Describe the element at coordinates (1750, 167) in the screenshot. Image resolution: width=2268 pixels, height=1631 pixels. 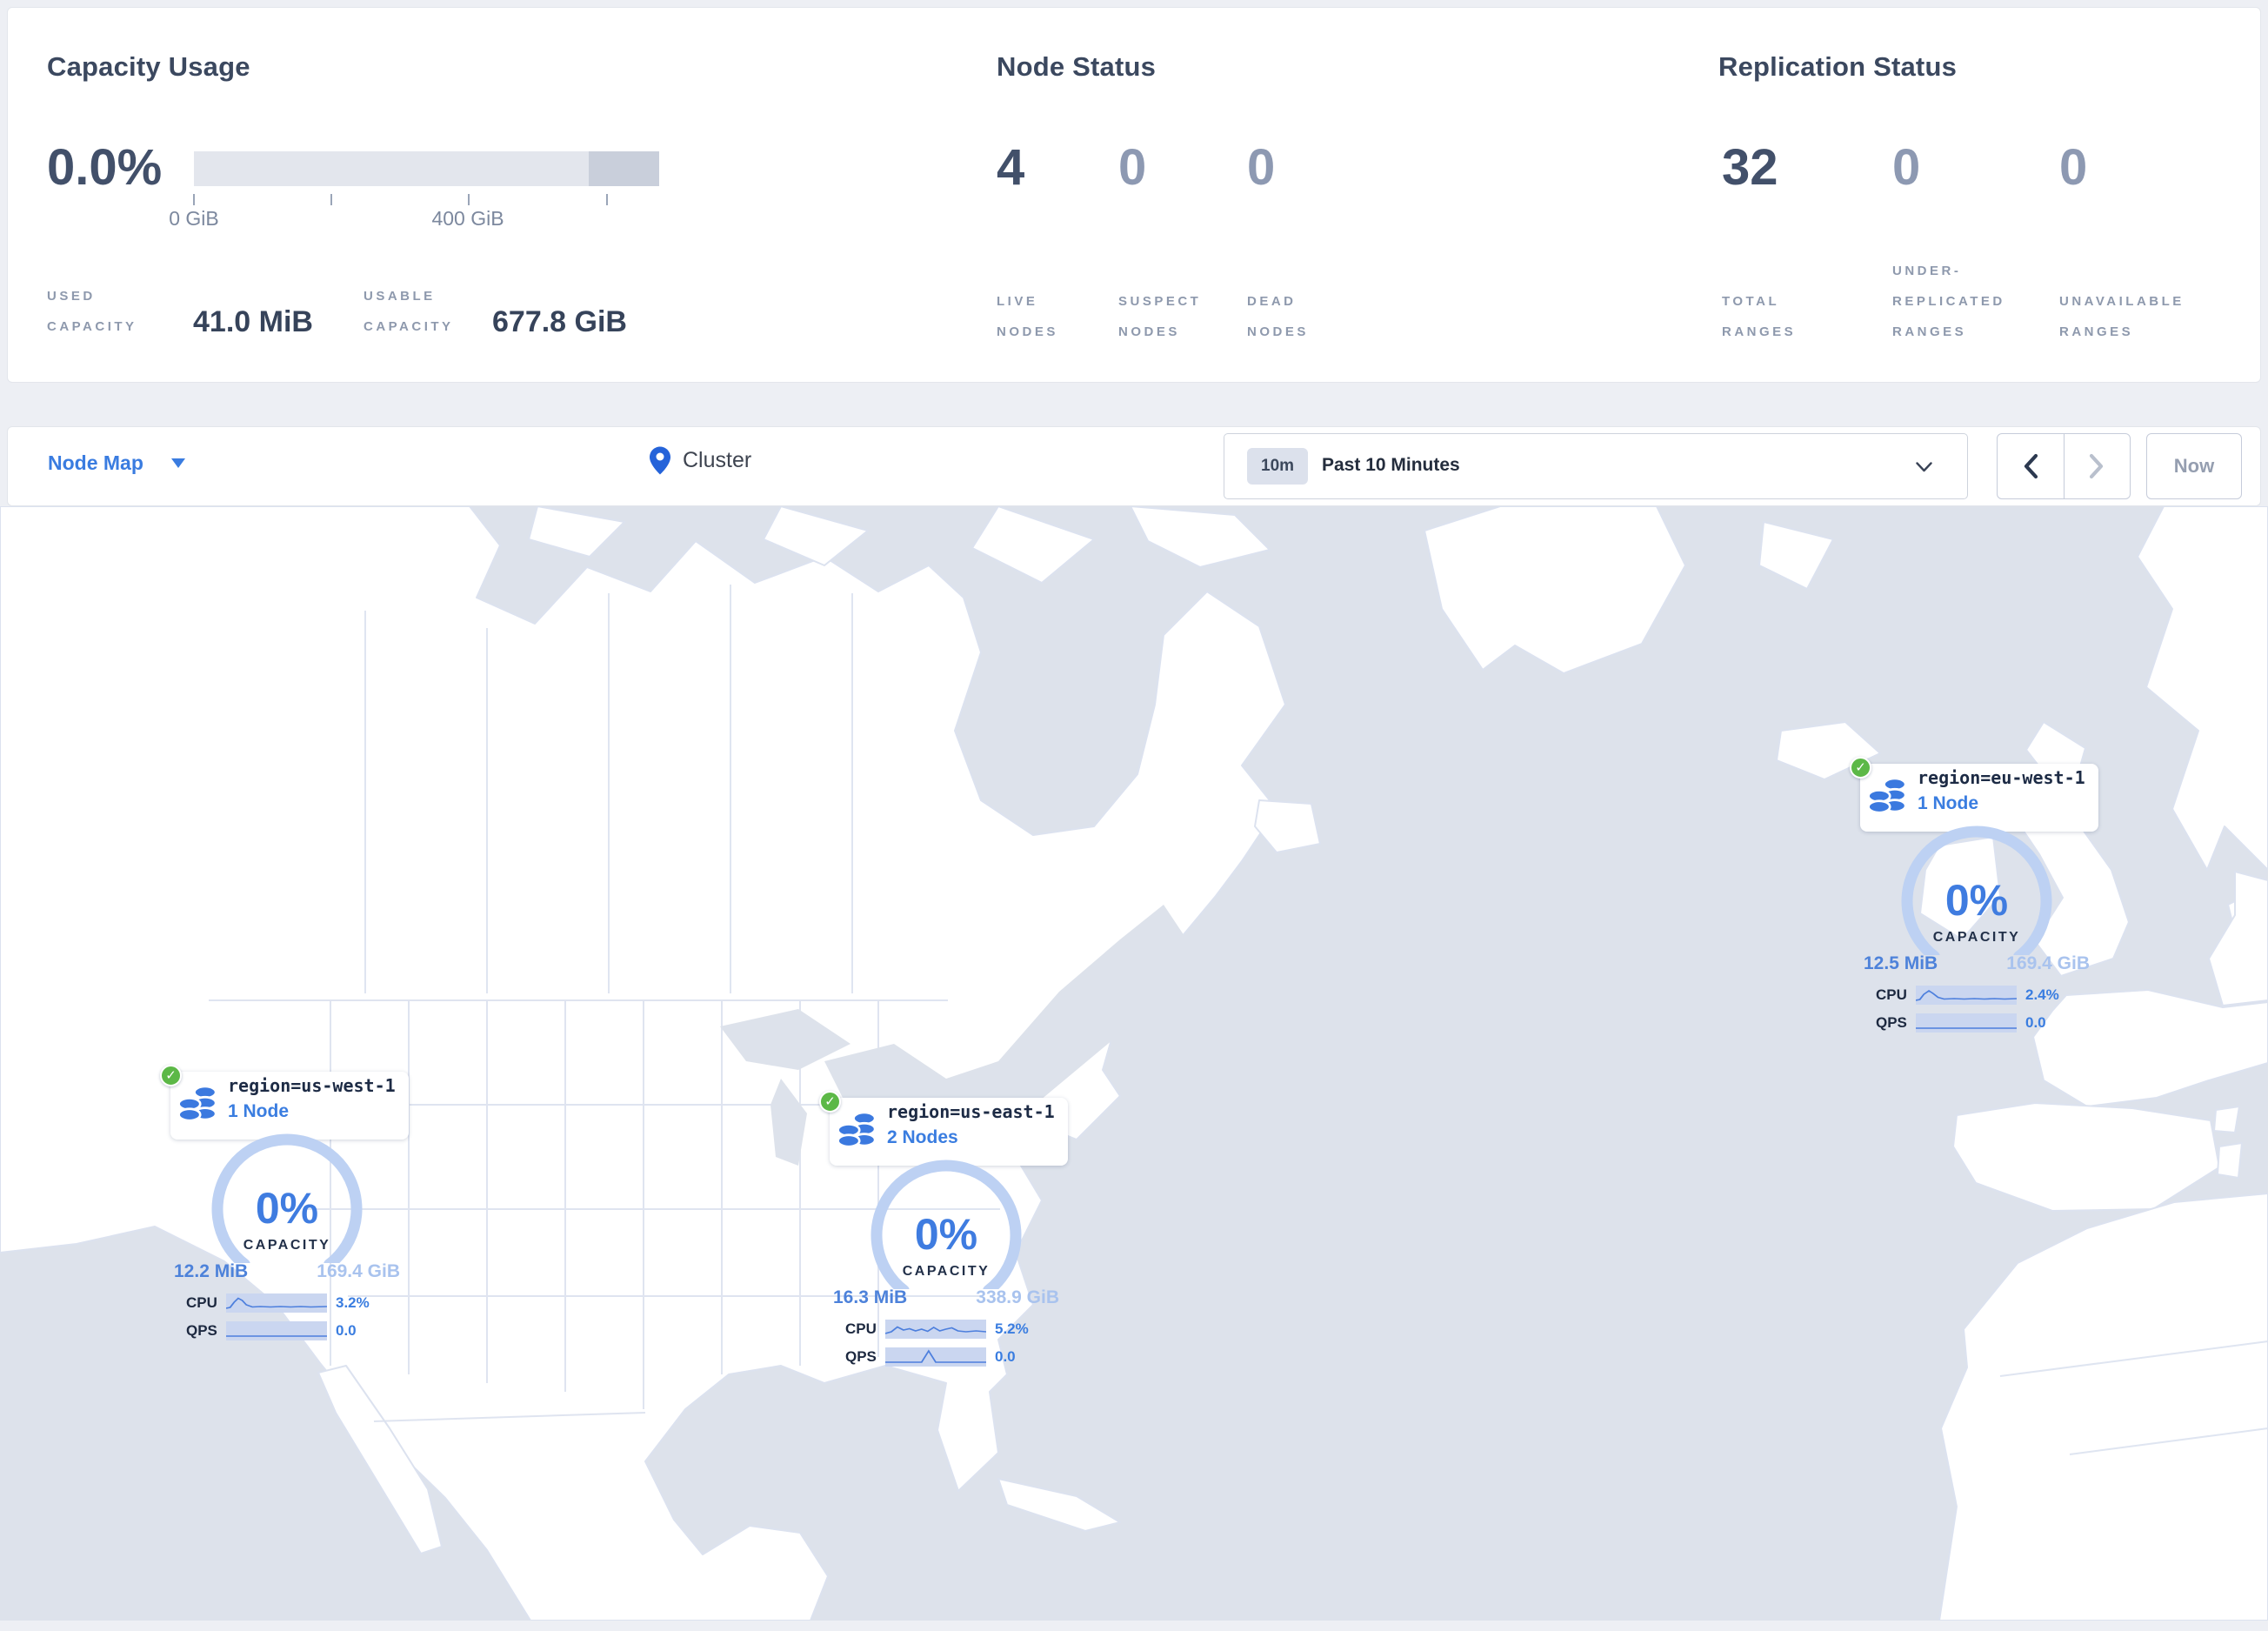
I see `total-ranges-value: 32` at that location.